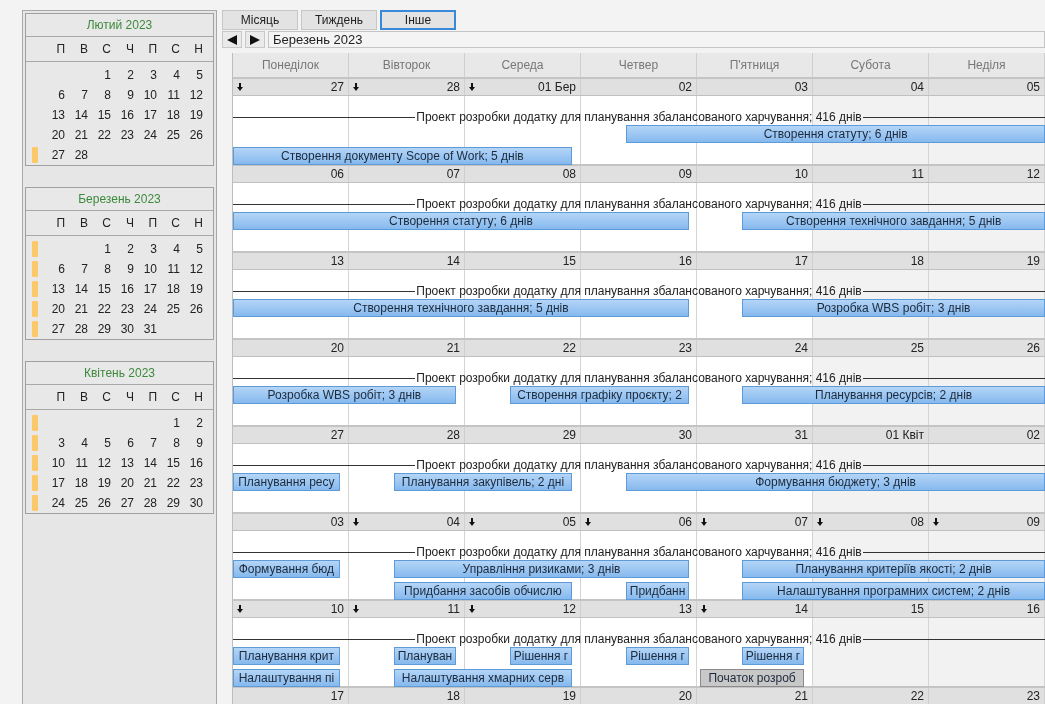 The width and height of the screenshot is (1045, 704). I want to click on day-number: 9, so click(195, 443).